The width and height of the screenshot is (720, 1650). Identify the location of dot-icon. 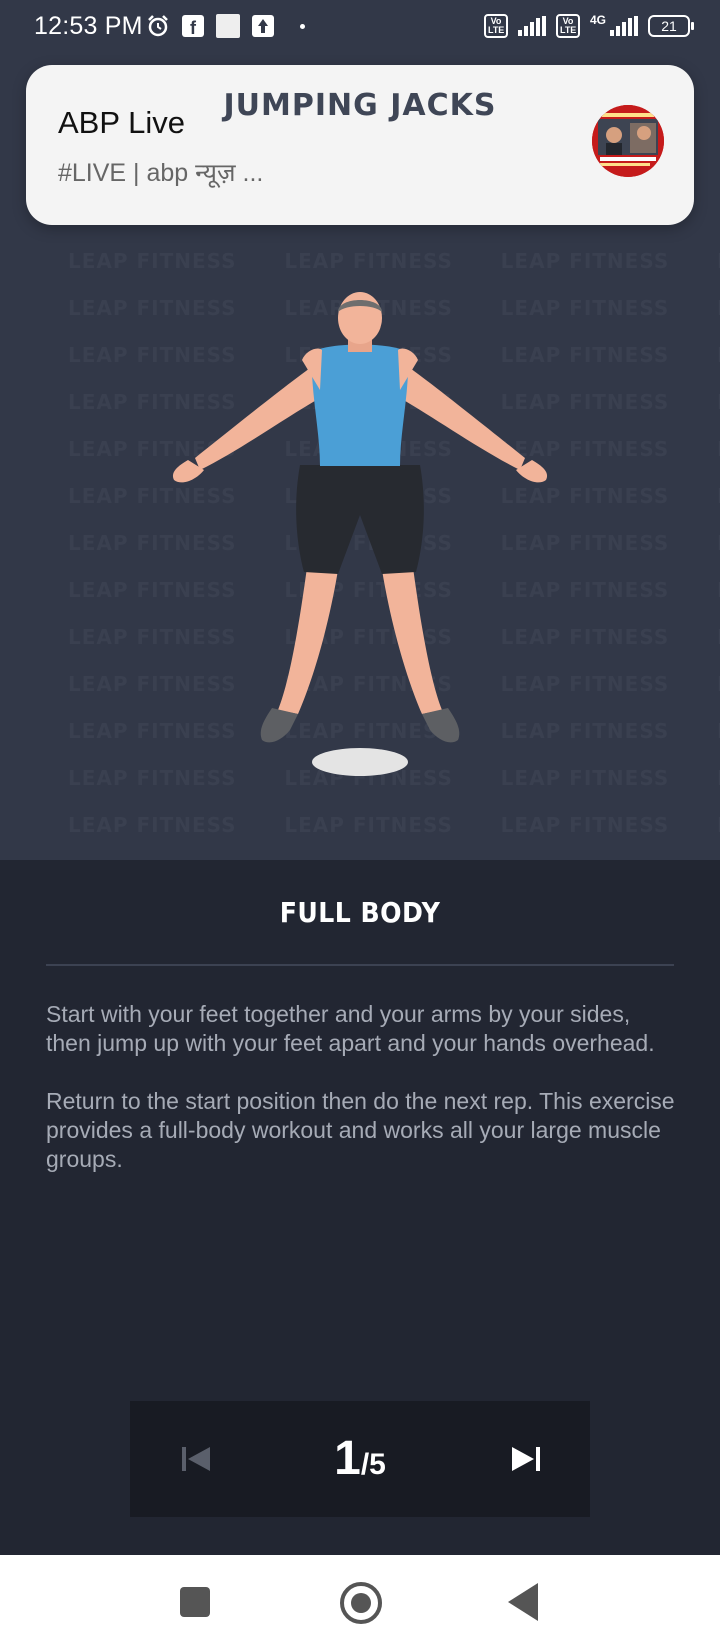
(302, 26).